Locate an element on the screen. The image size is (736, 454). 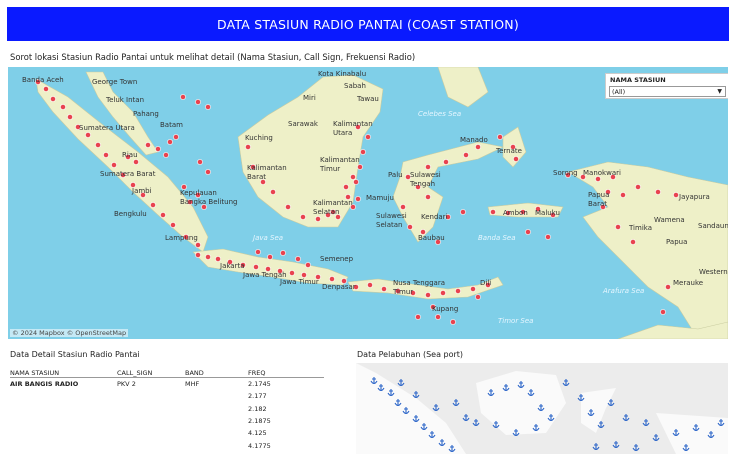
table-row: AIR BANGIS RADIO PKV 2 MHF 2.1745 is located at coordinates (167, 384).